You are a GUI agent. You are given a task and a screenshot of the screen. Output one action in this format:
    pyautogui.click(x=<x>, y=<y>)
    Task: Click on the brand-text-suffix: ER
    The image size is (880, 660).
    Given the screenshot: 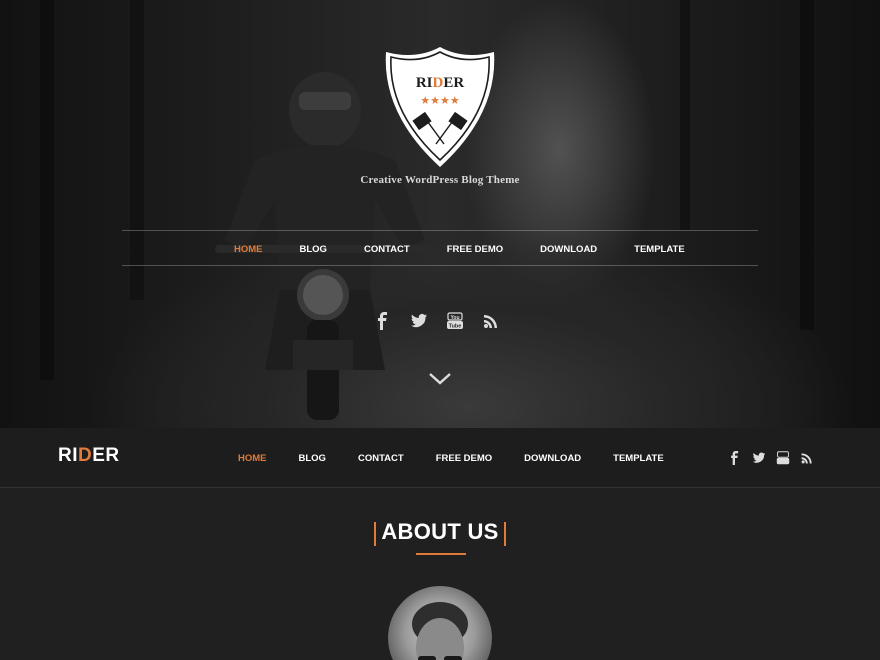 What is the action you would take?
    pyautogui.click(x=106, y=455)
    